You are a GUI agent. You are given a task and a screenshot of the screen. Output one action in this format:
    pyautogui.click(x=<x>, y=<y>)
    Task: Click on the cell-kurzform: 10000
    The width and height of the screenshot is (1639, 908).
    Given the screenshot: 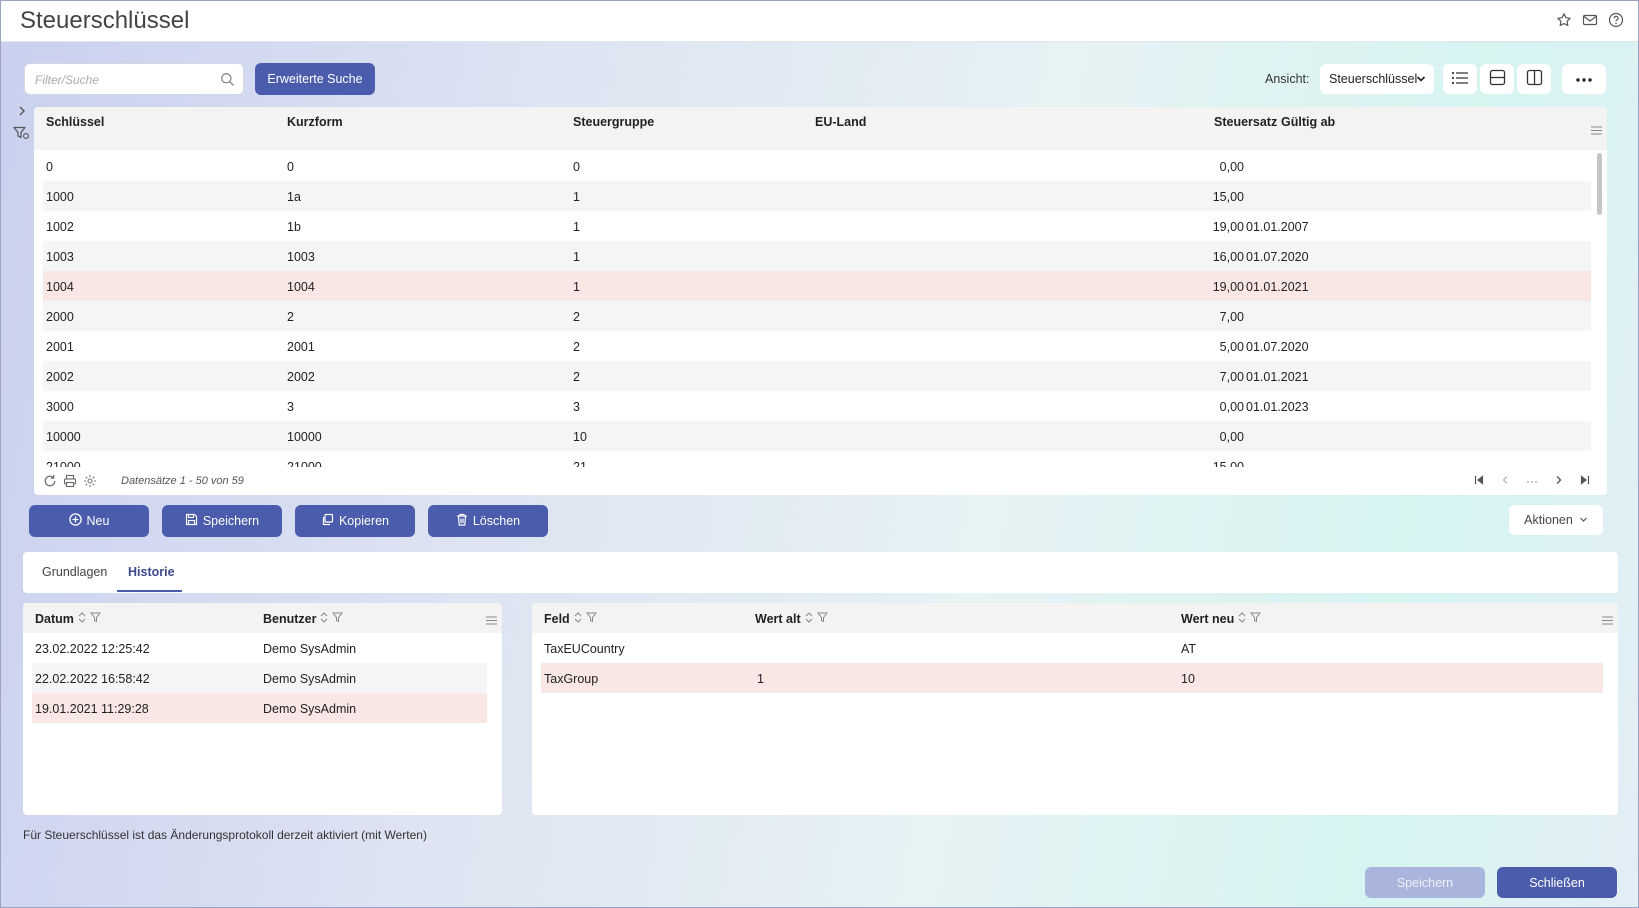 What is the action you would take?
    pyautogui.click(x=304, y=437)
    